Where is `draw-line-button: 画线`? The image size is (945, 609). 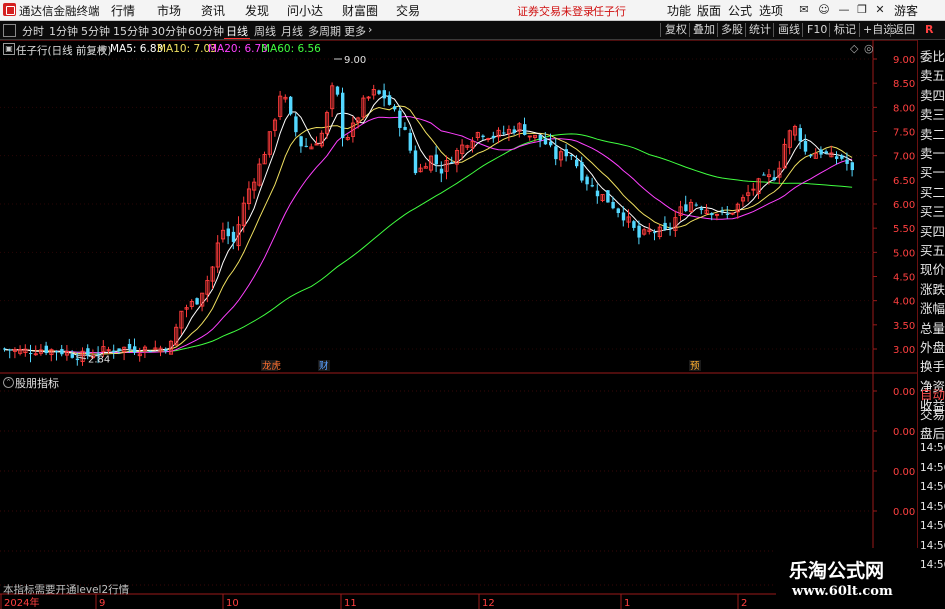
draw-line-button: 画线 is located at coordinates (789, 29).